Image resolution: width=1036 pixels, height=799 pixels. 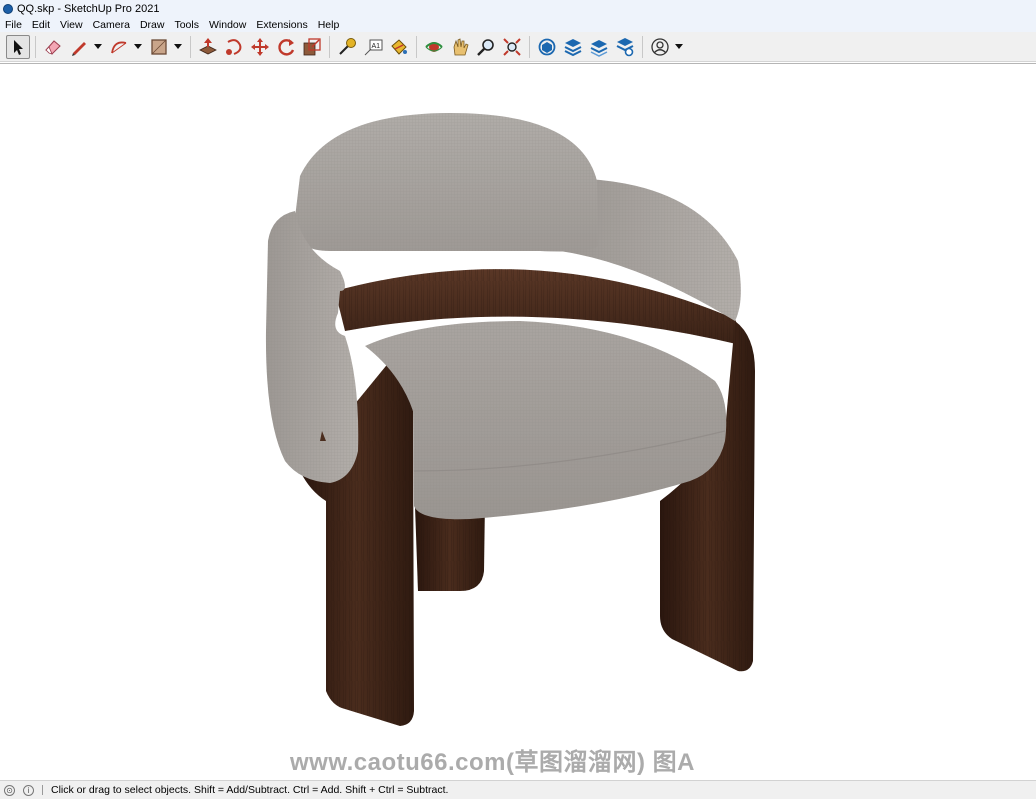 I want to click on menu-file: File, so click(x=13, y=25).